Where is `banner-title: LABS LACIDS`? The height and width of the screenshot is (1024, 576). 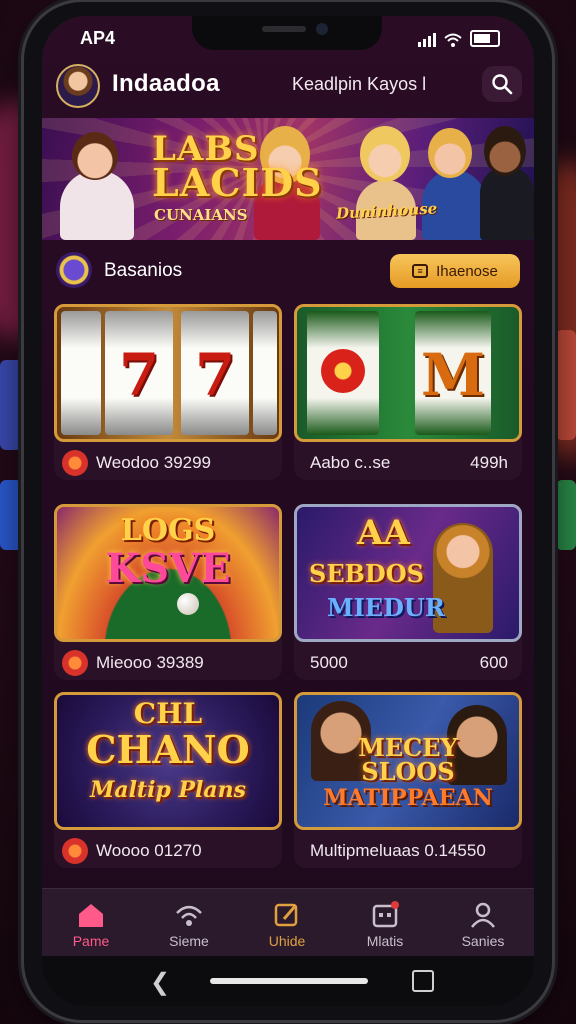
banner-title: LABS LACIDS is located at coordinates (237, 168).